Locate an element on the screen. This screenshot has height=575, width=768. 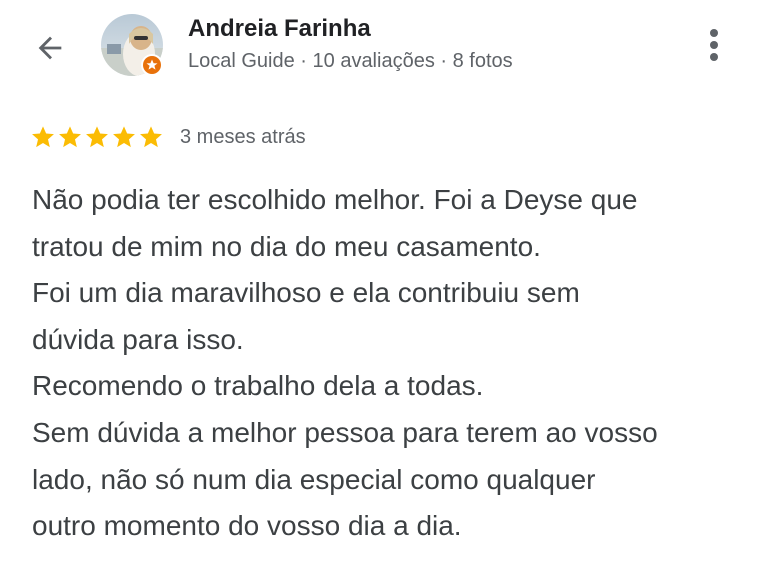
arrow-back-icon is located at coordinates (50, 48).